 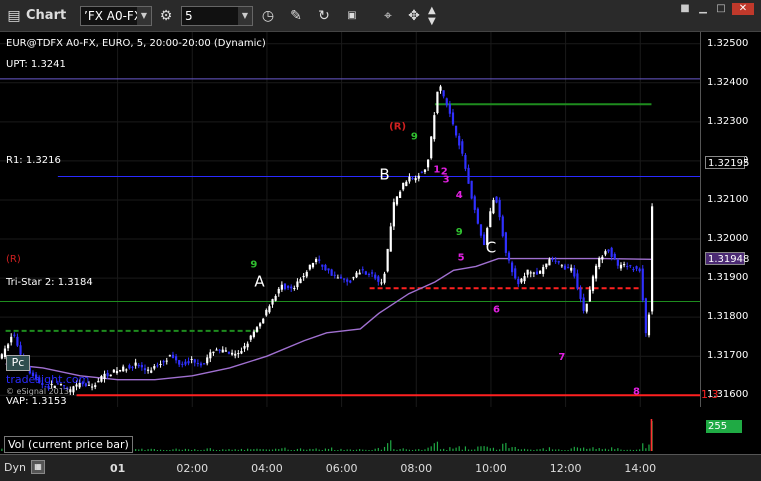 What do you see at coordinates (245, 16) in the screenshot?
I see `interval-dropdown-icon: ▼` at bounding box center [245, 16].